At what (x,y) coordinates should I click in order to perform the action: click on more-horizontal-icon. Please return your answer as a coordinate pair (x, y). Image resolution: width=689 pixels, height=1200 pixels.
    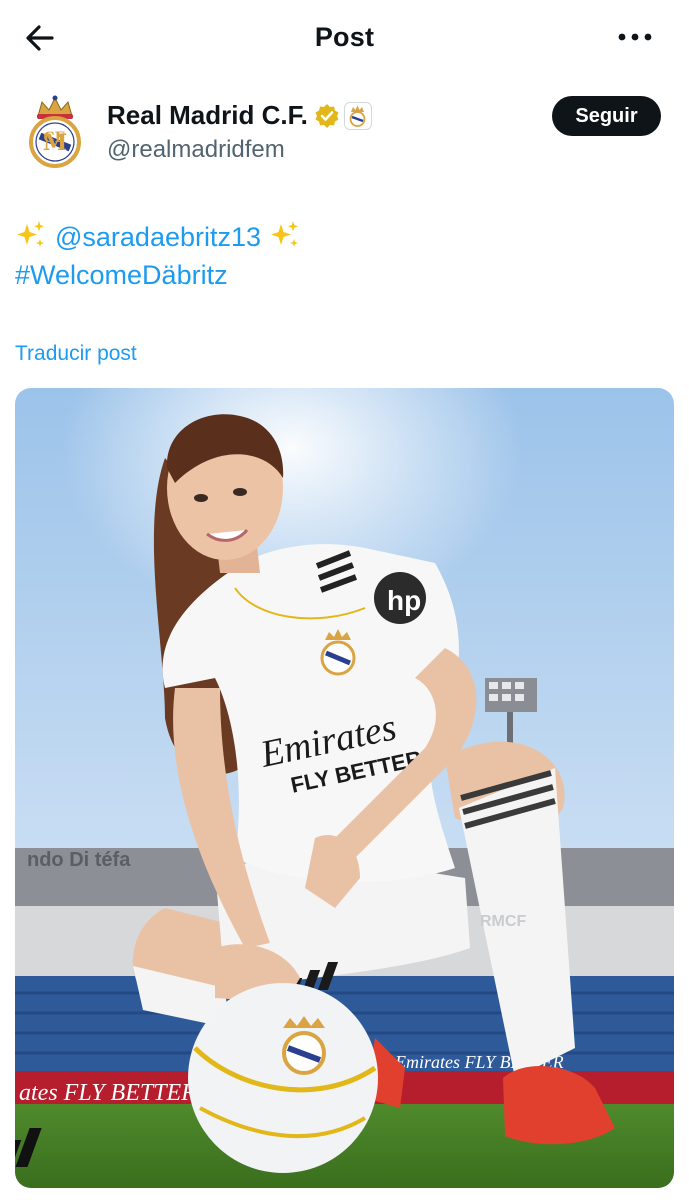
    Looking at the image, I should click on (635, 37).